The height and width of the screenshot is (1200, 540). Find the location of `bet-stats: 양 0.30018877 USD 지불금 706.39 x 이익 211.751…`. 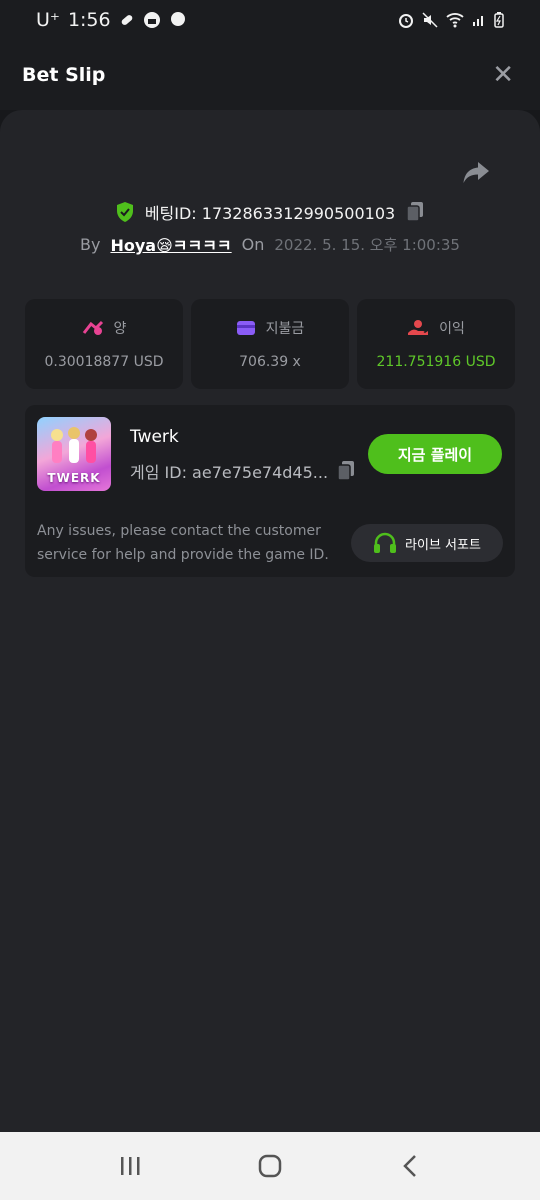

bet-stats: 양 0.30018877 USD 지불금 706.39 x 이익 211.751… is located at coordinates (270, 344).